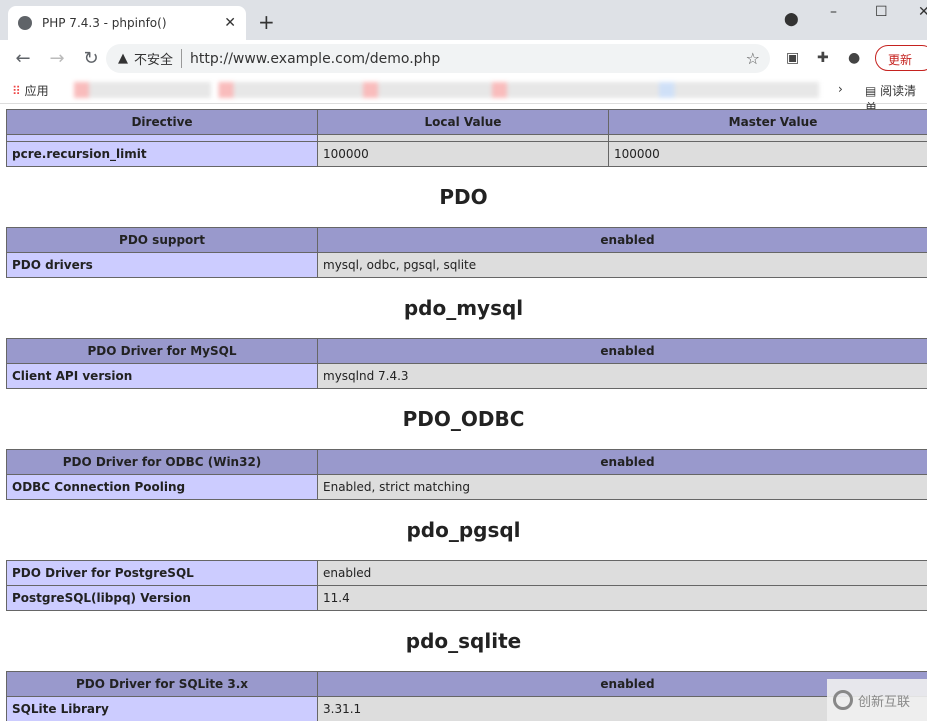  Describe the element at coordinates (922, 12) in the screenshot. I see `close-window-button: ✕` at that location.